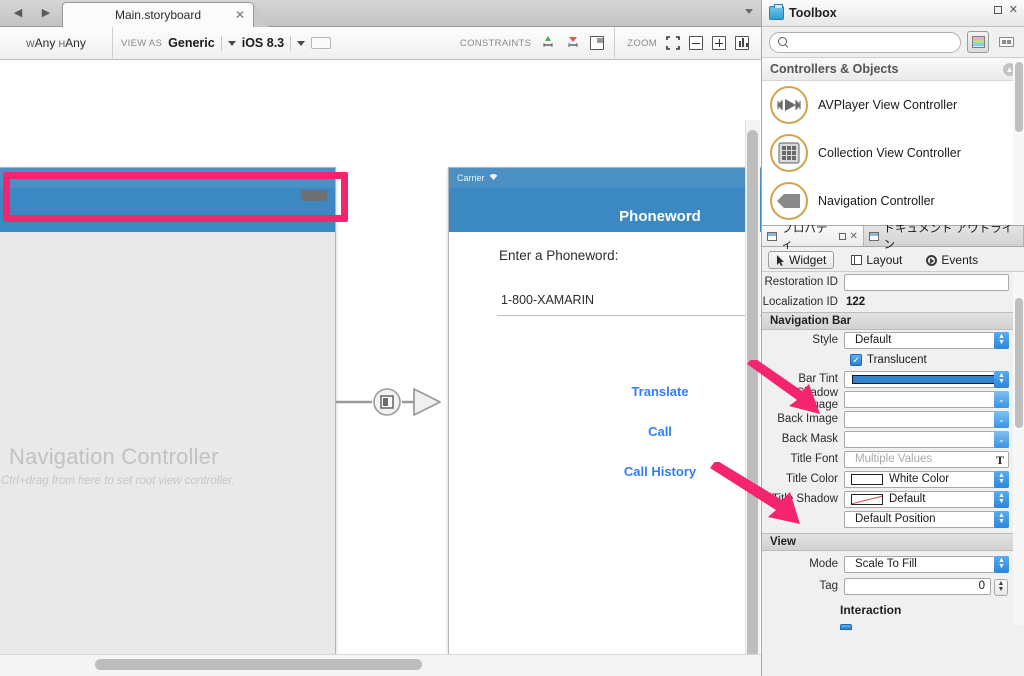 This screenshot has height=676, width=1024. I want to click on toolbox-item-navigation-controller: Navigation Controller, so click(893, 201).